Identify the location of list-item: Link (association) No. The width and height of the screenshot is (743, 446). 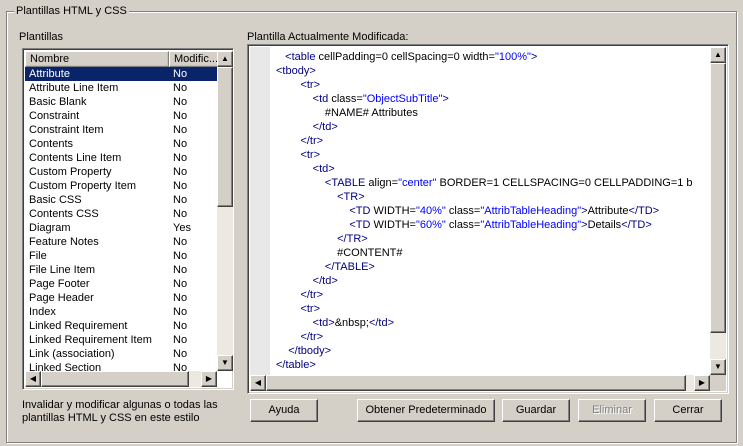
(122, 354).